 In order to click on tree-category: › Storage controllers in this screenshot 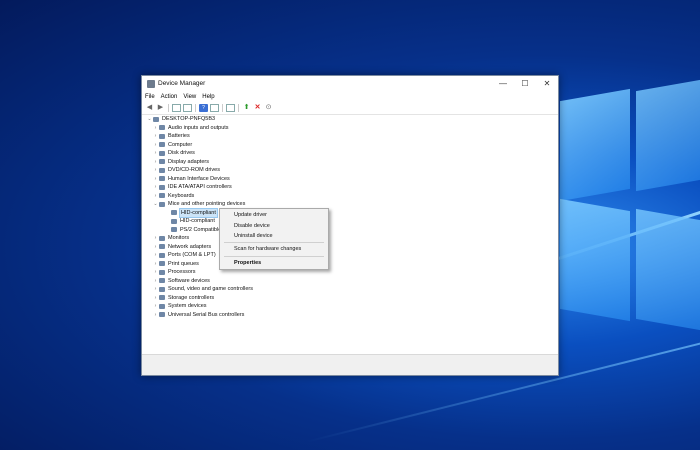, I will do `click(183, 298)`.